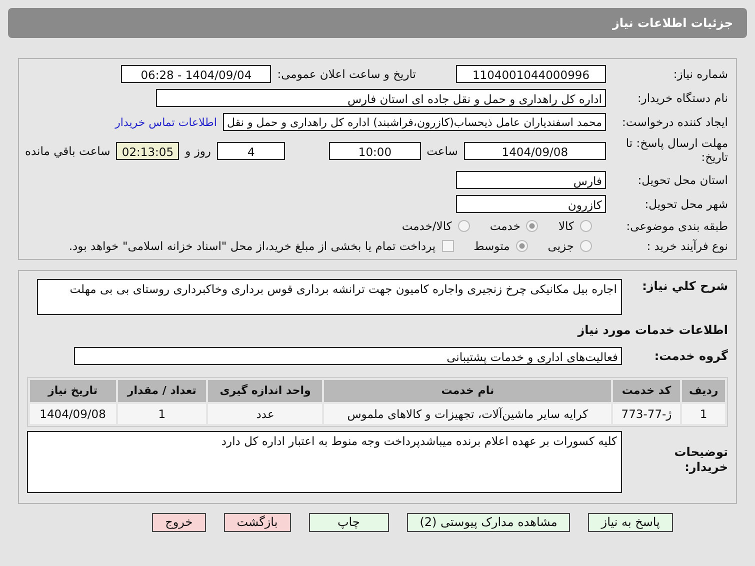 This screenshot has height=566, width=755. Describe the element at coordinates (348, 355) in the screenshot. I see `service-group-field: فعالیت‌های اداری و خدمات پشتیبانی` at that location.